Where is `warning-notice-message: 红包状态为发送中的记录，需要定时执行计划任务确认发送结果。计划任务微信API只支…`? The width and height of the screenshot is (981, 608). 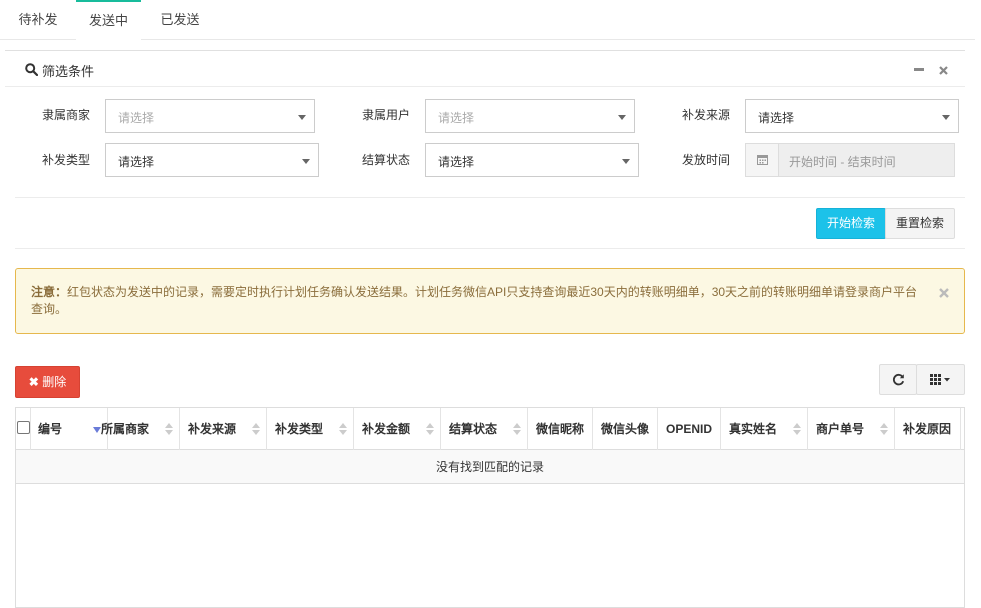 warning-notice-message: 红包状态为发送中的记录，需要定时执行计划任务确认发送结果。计划任务微信API只支… is located at coordinates (474, 300).